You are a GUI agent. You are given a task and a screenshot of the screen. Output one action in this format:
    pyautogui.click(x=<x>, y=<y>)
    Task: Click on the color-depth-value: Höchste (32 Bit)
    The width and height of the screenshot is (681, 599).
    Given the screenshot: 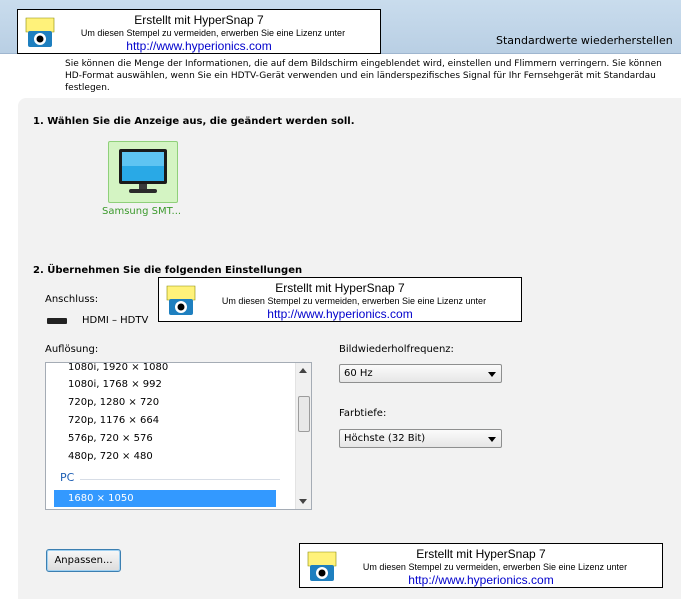 What is the action you would take?
    pyautogui.click(x=385, y=438)
    